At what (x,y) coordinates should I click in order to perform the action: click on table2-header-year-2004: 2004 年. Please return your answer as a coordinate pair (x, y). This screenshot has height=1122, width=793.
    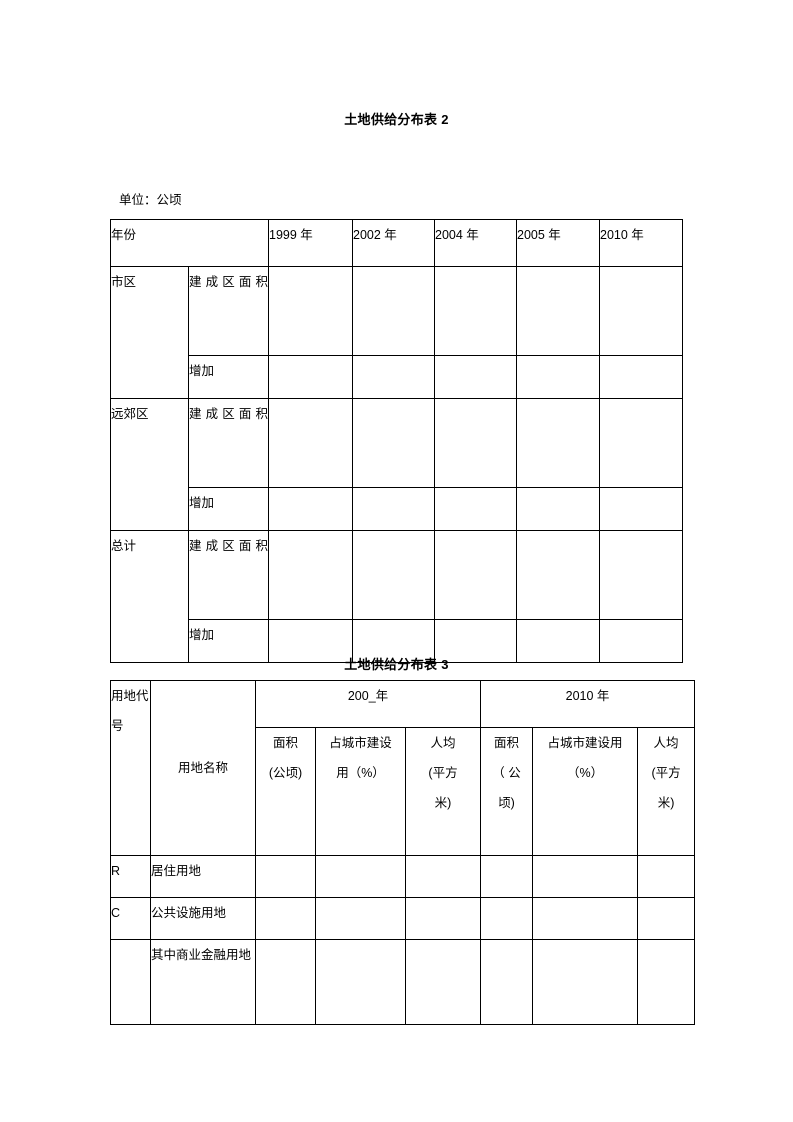
    Looking at the image, I should click on (476, 243).